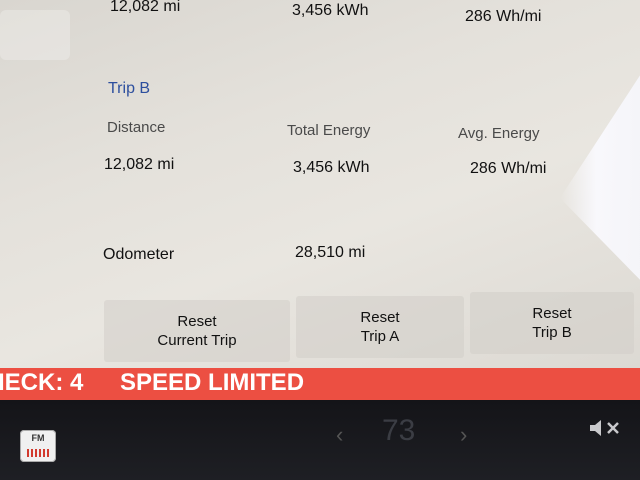 The height and width of the screenshot is (480, 640). Describe the element at coordinates (380, 327) in the screenshot. I see `reset-trip-a-button: Reset Trip A` at that location.